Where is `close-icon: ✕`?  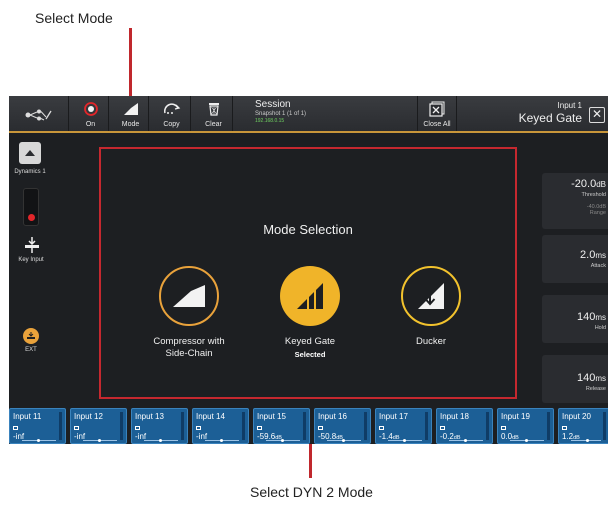
close-icon: ✕ is located at coordinates (597, 115).